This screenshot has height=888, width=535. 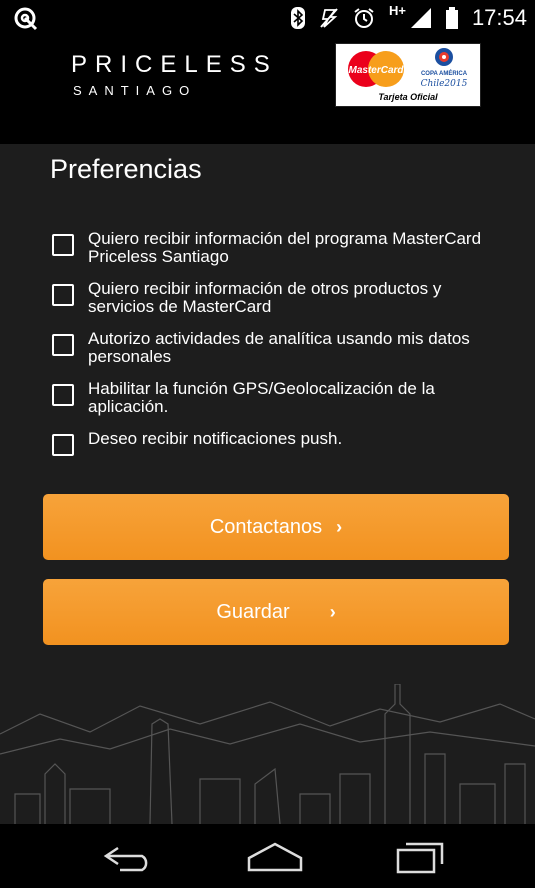 I want to click on svg-text: Chile2015, so click(x=444, y=84).